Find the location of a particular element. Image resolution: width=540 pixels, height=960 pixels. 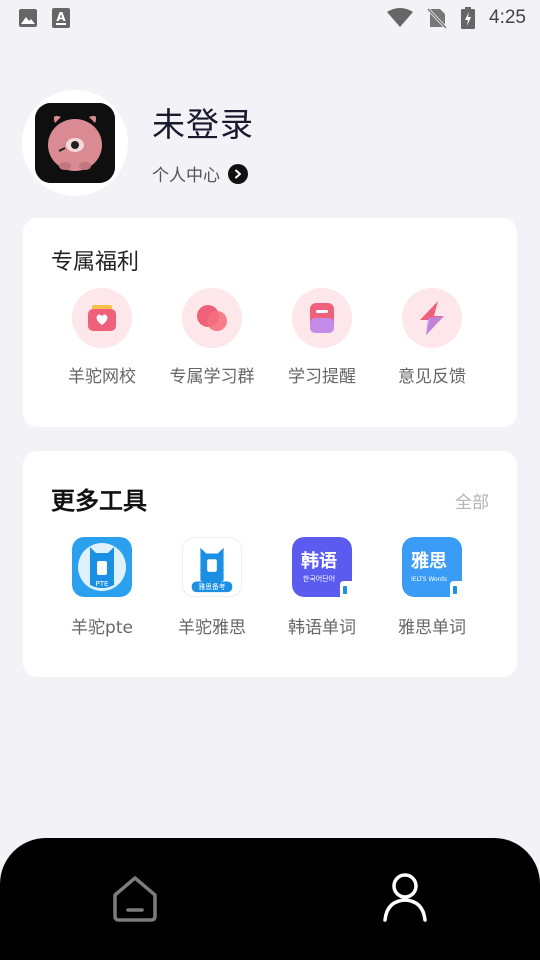

avatar-image is located at coordinates (75, 143).